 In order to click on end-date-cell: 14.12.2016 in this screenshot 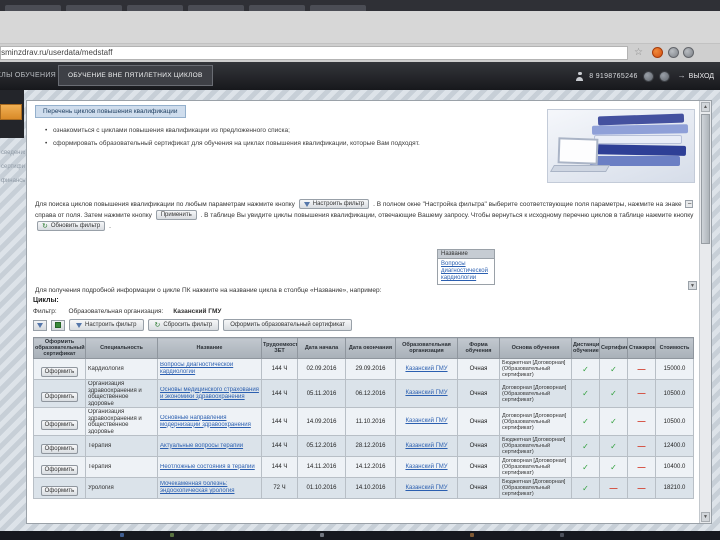, I will do `click(370, 467)`.